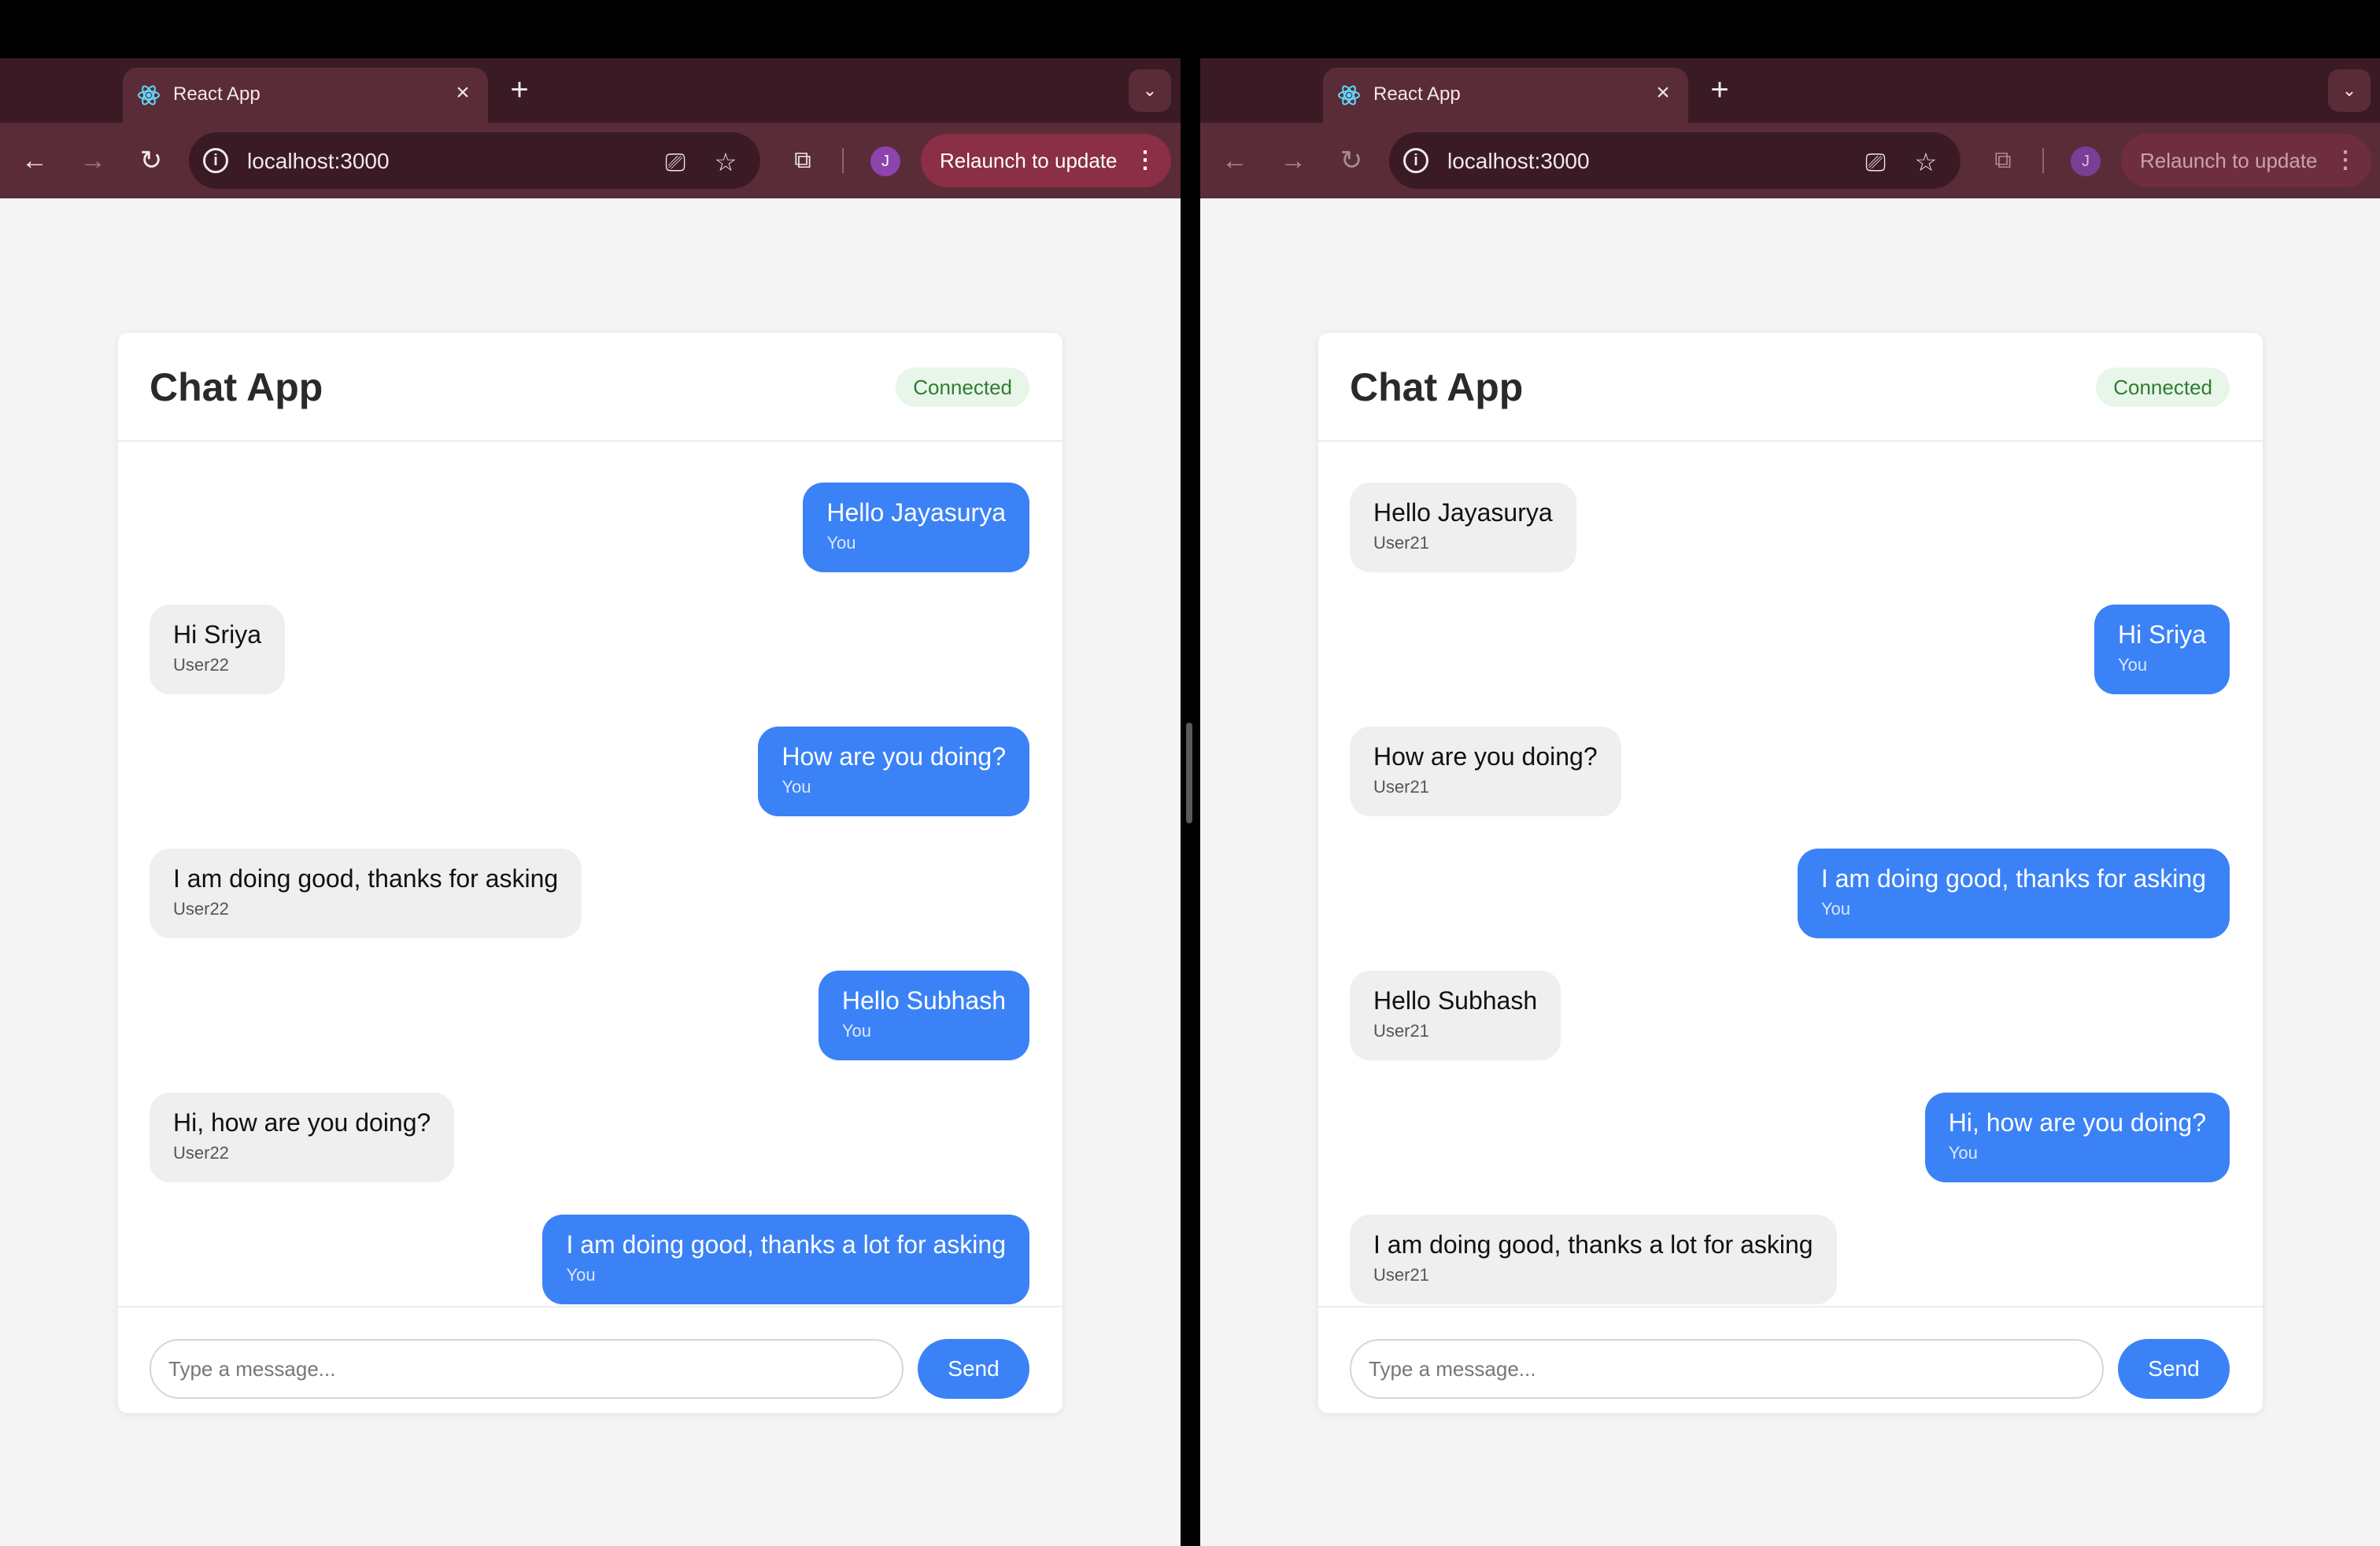  What do you see at coordinates (923, 1016) in the screenshot?
I see `sent-message-bubble: Hello Subhash You` at bounding box center [923, 1016].